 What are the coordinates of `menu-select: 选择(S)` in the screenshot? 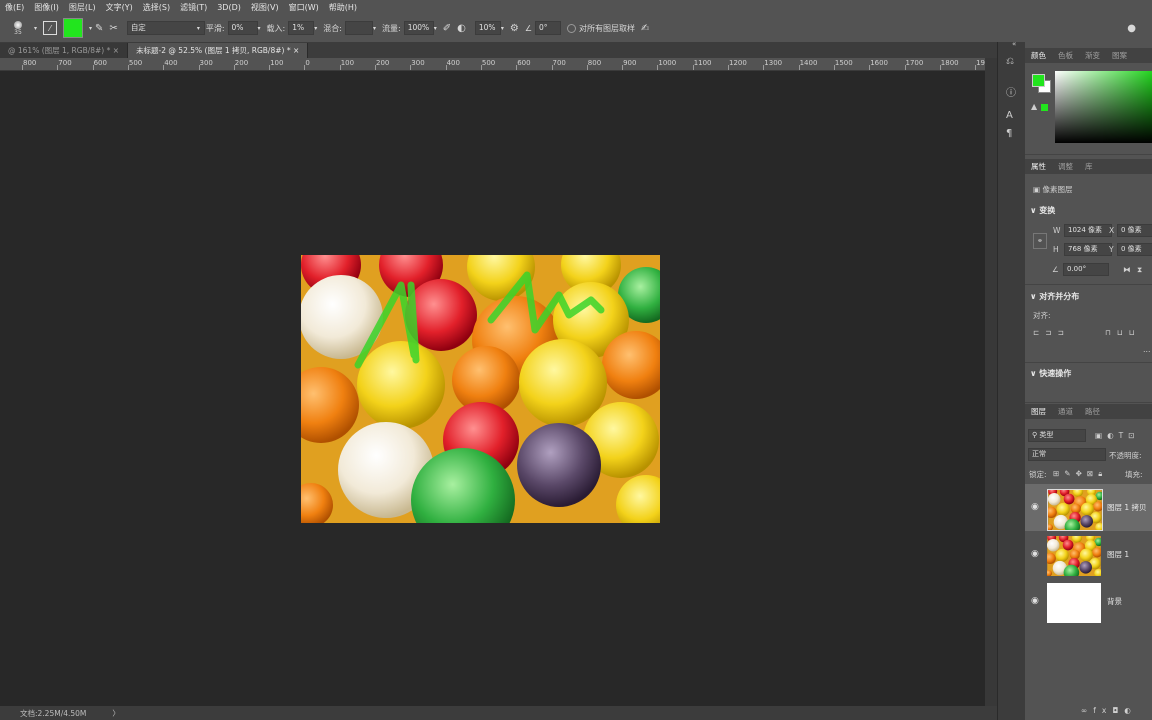 It's located at (156, 7).